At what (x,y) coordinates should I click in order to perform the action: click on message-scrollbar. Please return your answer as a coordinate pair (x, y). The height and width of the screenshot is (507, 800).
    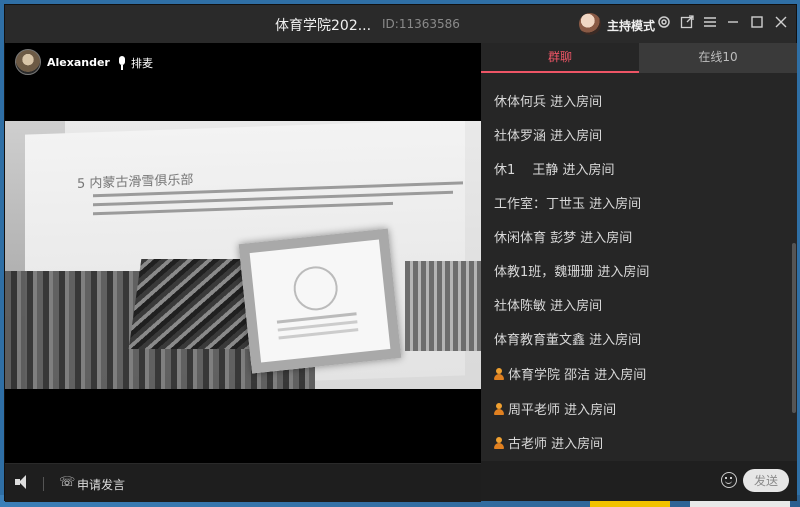
    Looking at the image, I should click on (794, 328).